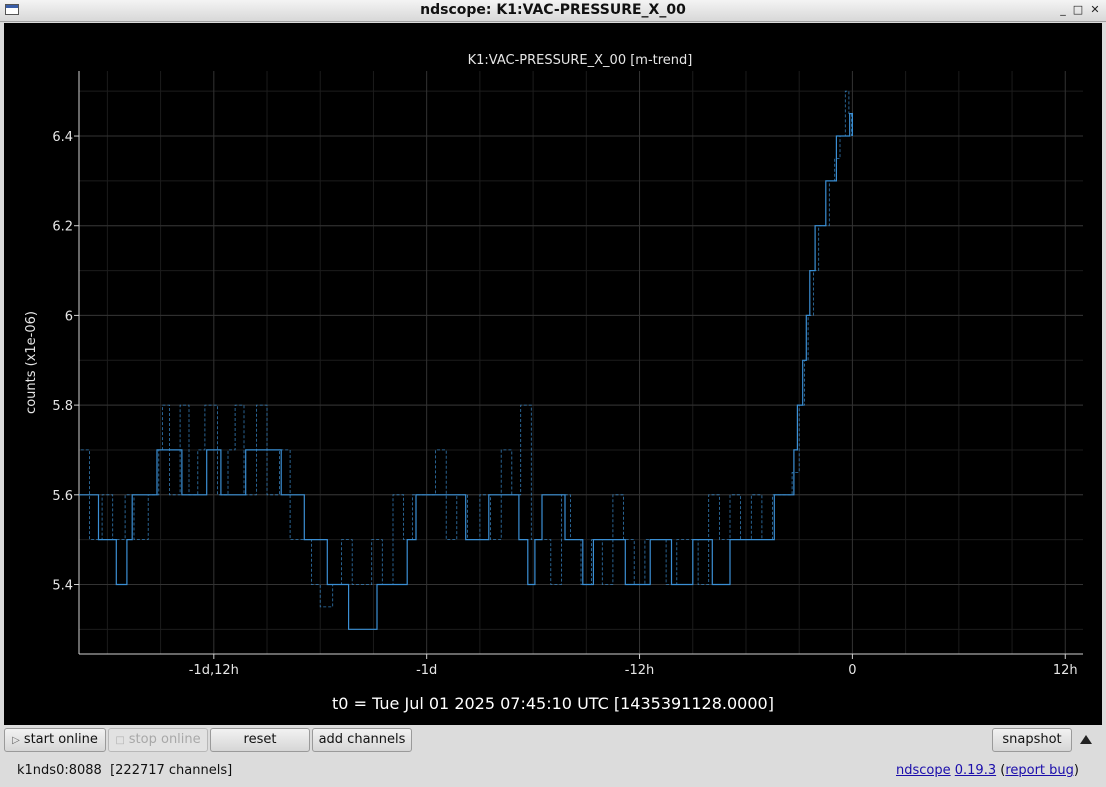 This screenshot has width=1106, height=787. Describe the element at coordinates (62, 496) in the screenshot. I see `y-tick-label: 5.6` at that location.